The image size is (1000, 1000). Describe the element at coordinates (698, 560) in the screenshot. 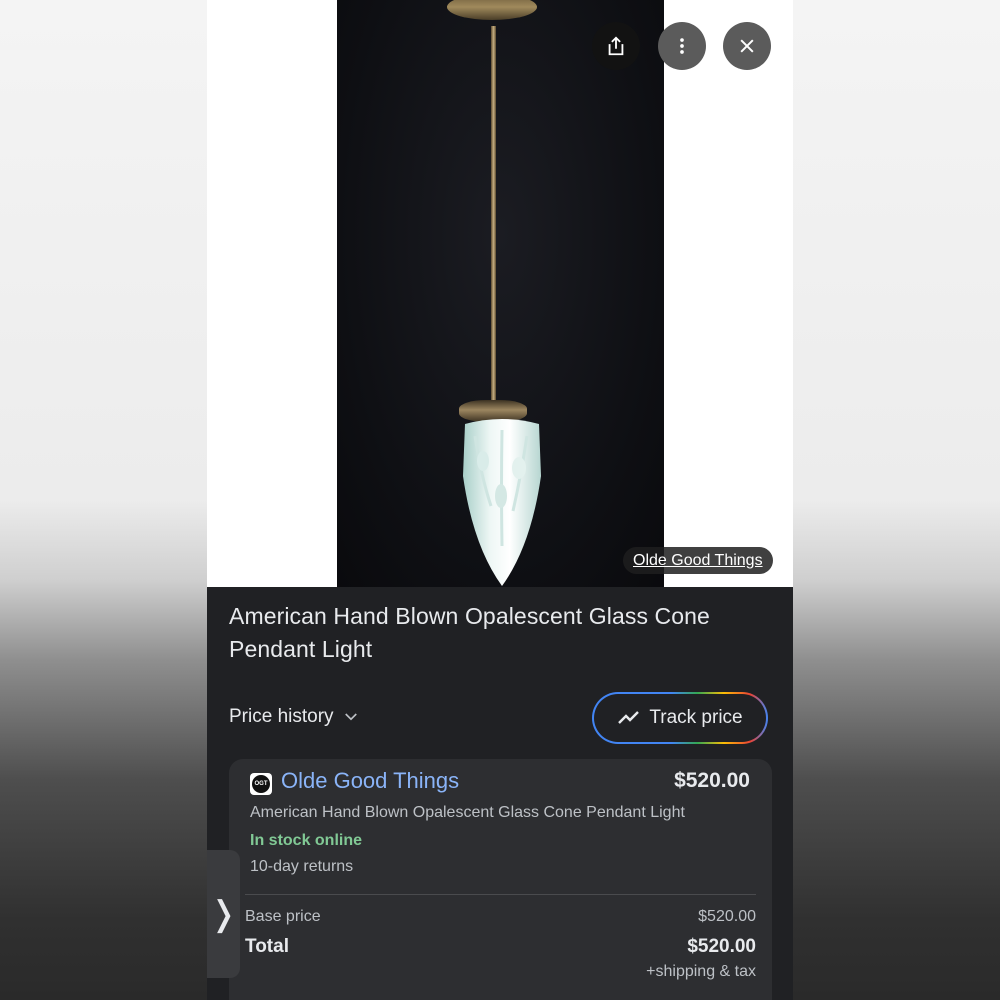

I see `image-source-link: Olde Good Things` at that location.